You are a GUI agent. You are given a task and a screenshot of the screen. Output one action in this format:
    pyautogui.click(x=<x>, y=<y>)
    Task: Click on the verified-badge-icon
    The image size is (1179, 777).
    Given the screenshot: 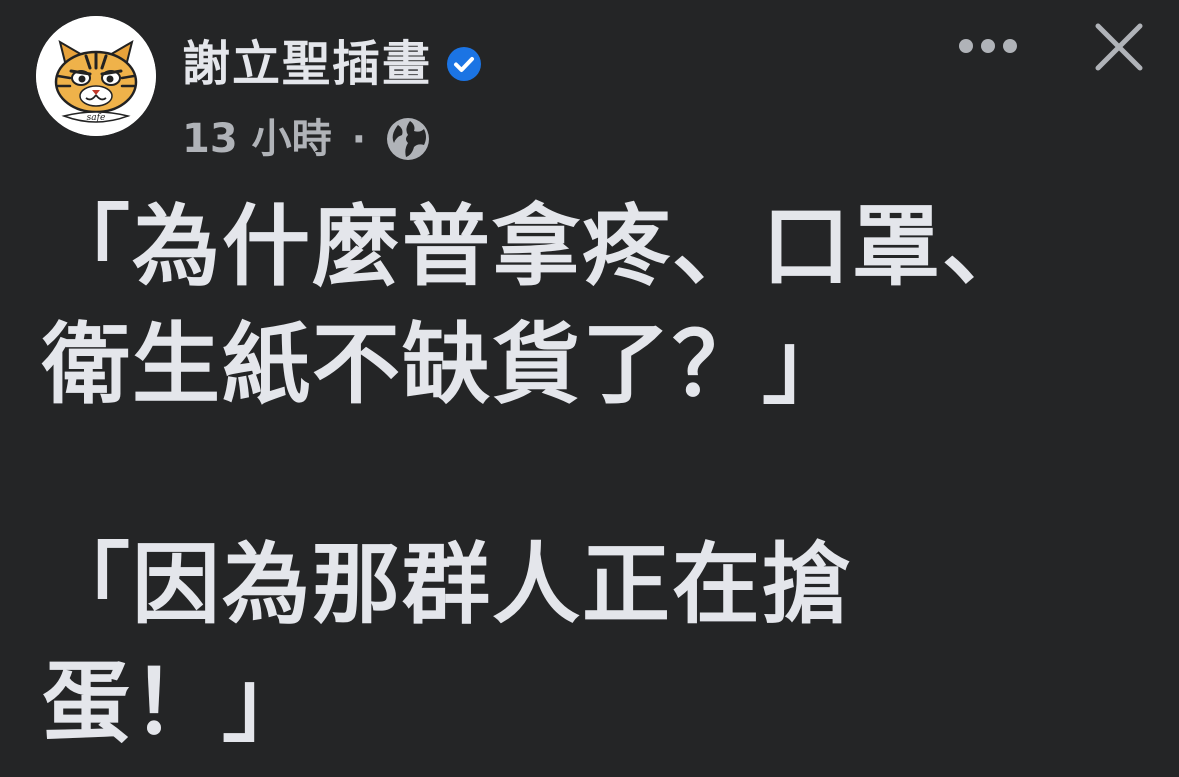 What is the action you would take?
    pyautogui.click(x=464, y=64)
    